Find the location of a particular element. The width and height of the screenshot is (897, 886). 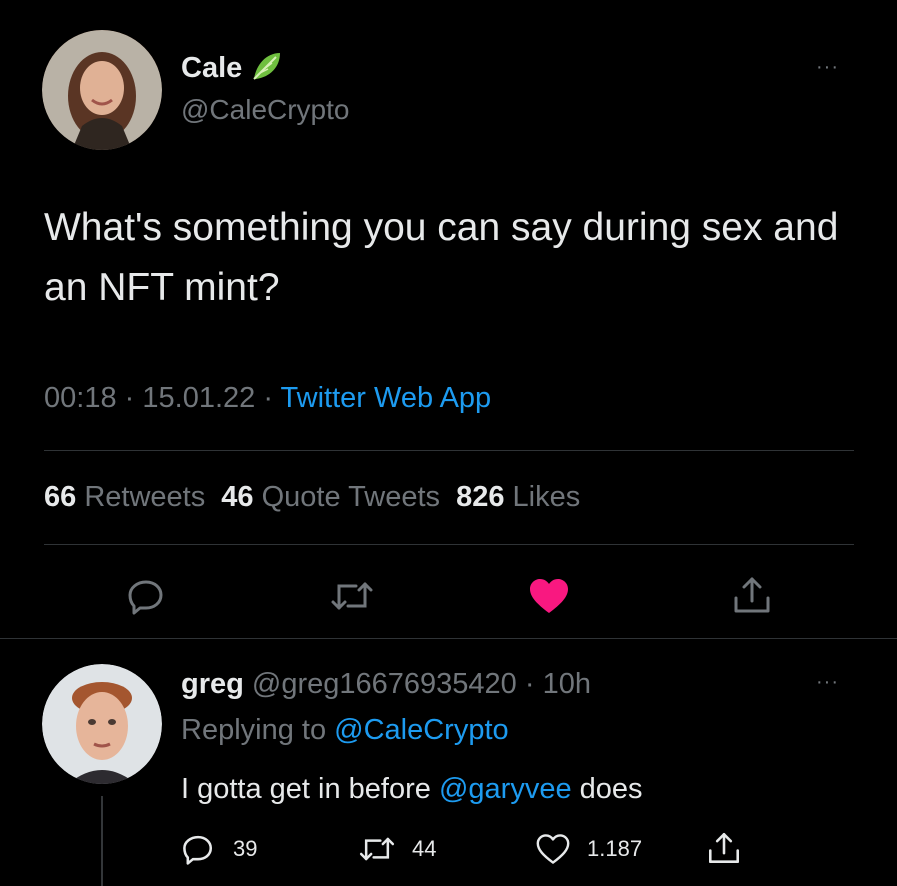

tweet-meta: 00:18 · 15.01.22 · Twitter Web App is located at coordinates (267, 398).